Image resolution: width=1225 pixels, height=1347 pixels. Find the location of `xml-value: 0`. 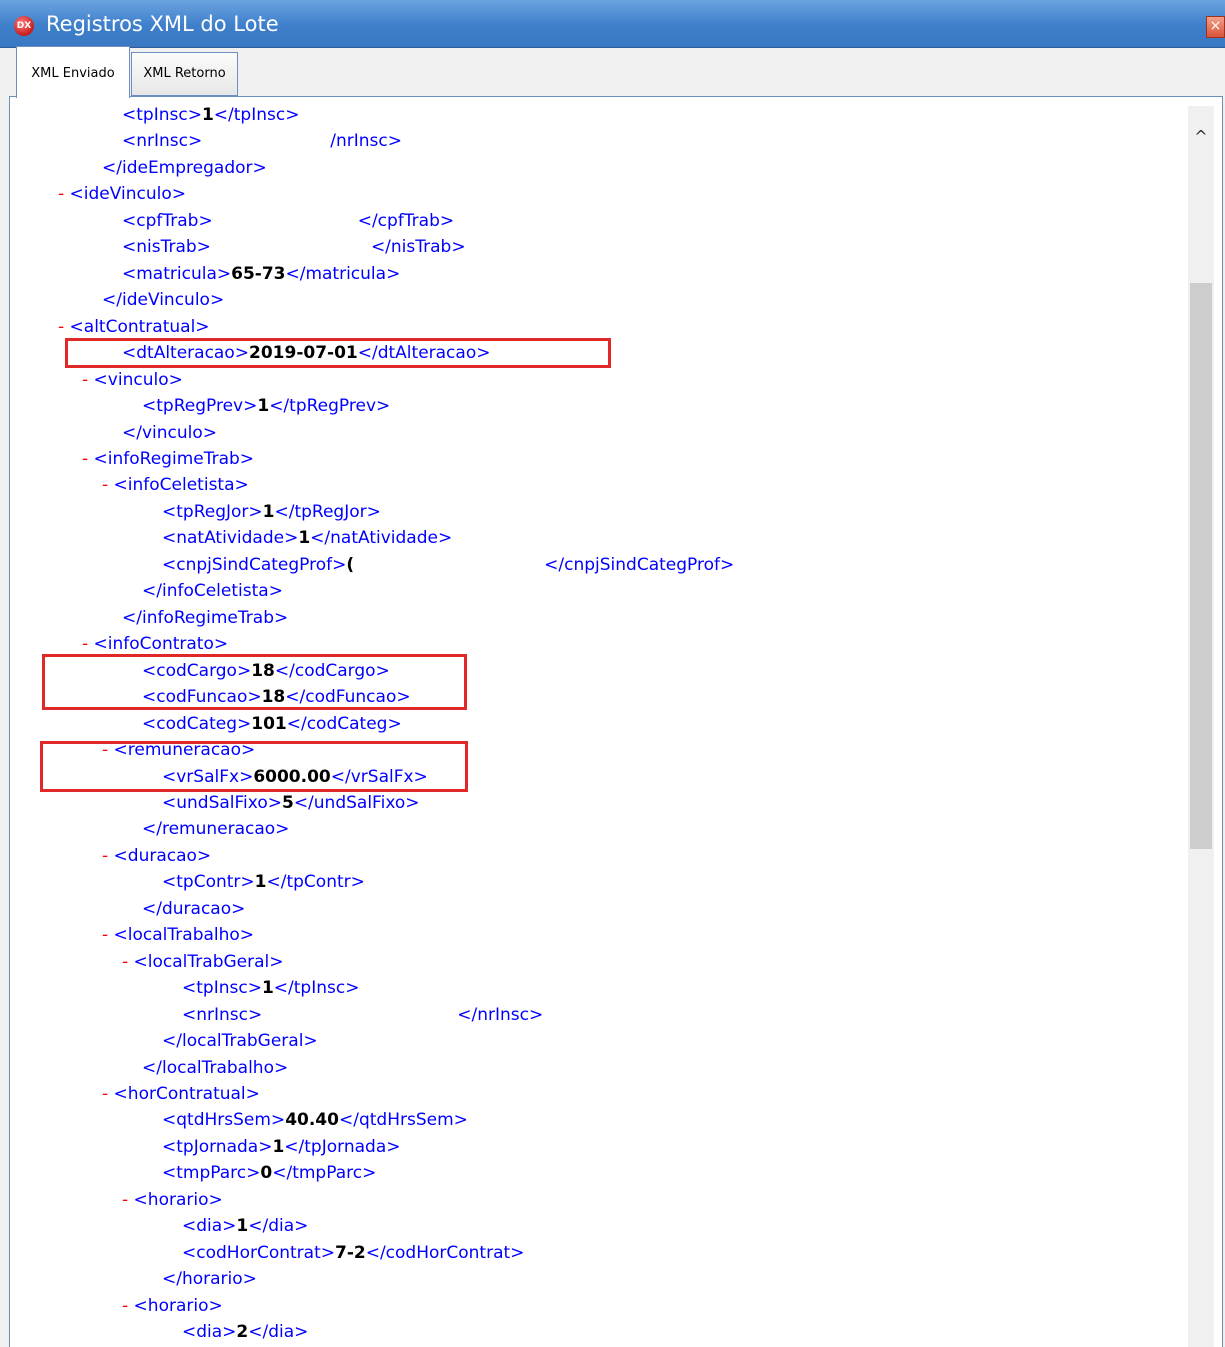

xml-value: 0 is located at coordinates (266, 1173).